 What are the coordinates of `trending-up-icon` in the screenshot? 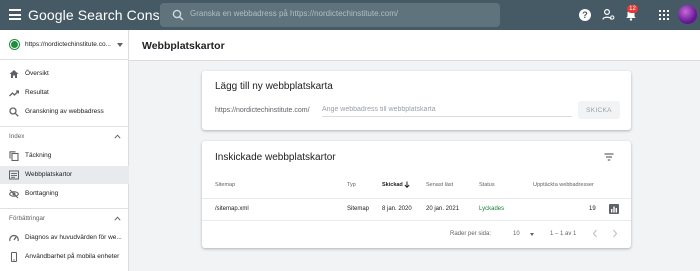 It's located at (14, 93).